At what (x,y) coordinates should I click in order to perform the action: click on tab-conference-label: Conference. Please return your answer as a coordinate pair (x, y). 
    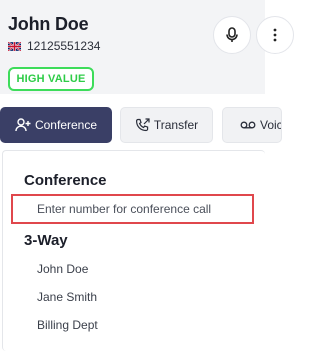
    Looking at the image, I should click on (66, 125).